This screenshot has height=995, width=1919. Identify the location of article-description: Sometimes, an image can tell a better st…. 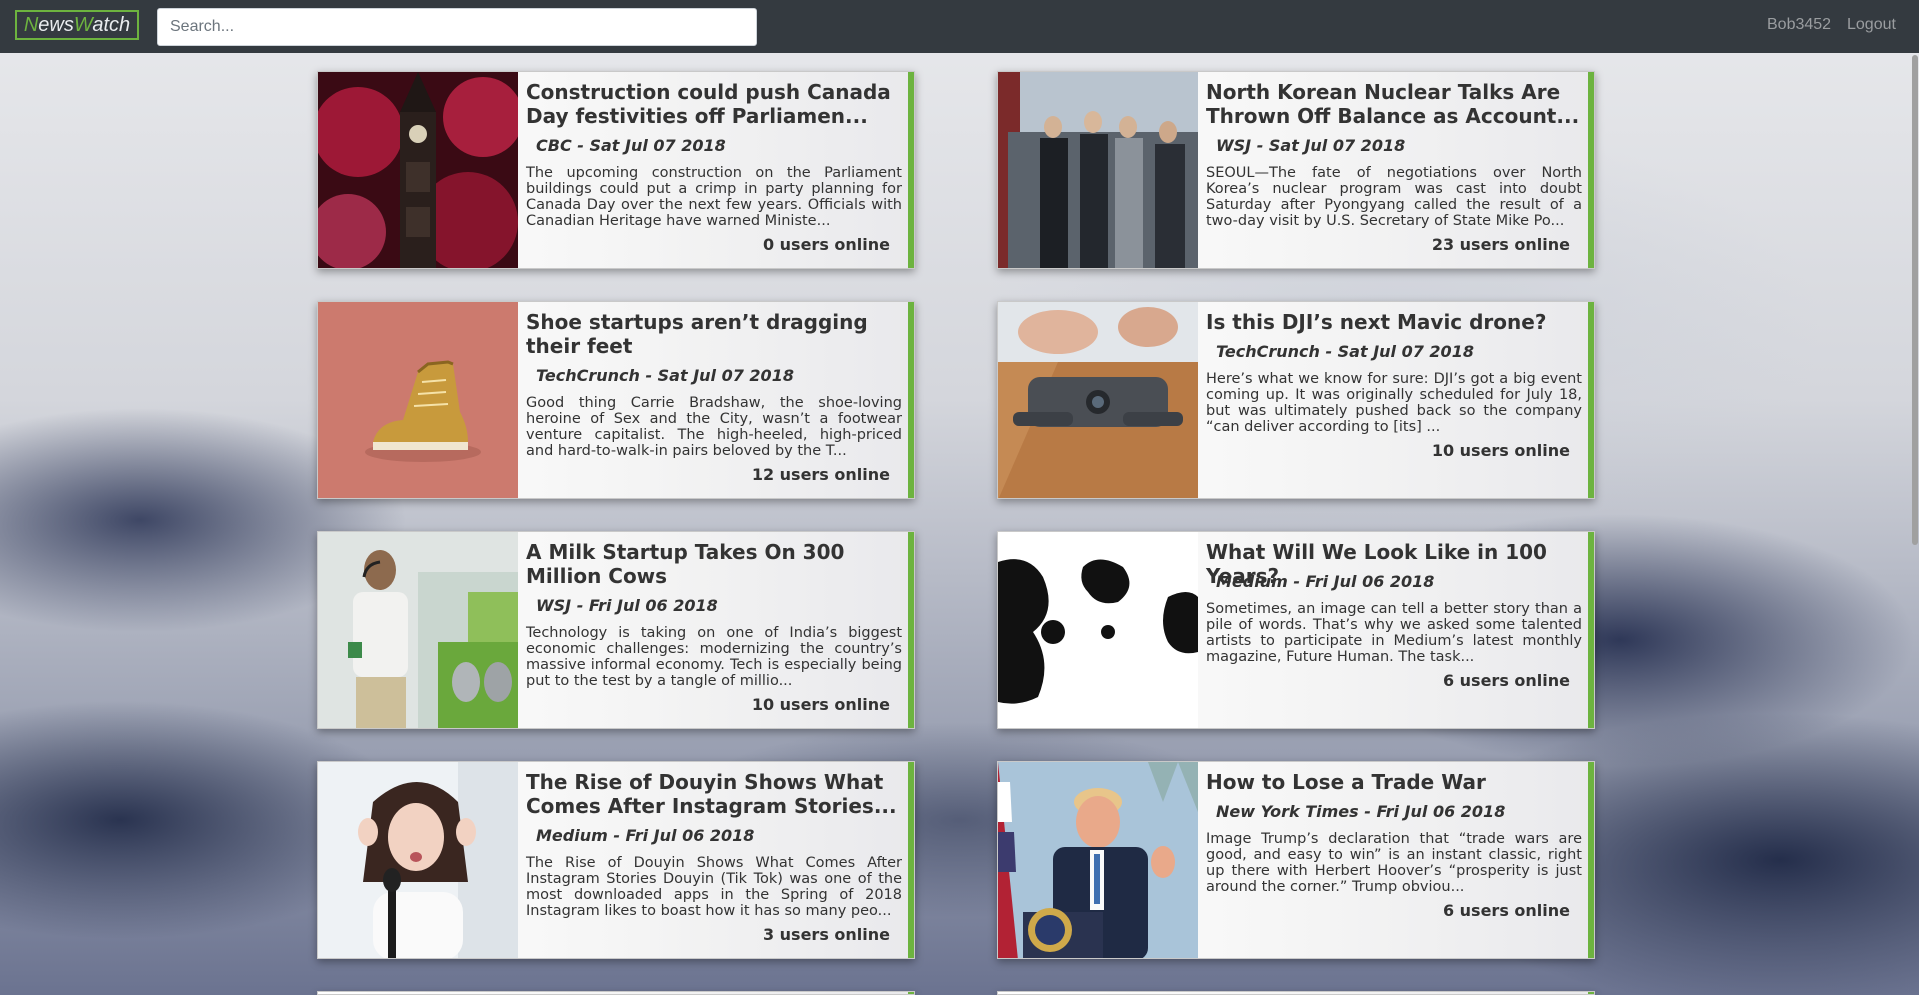
(1394, 633).